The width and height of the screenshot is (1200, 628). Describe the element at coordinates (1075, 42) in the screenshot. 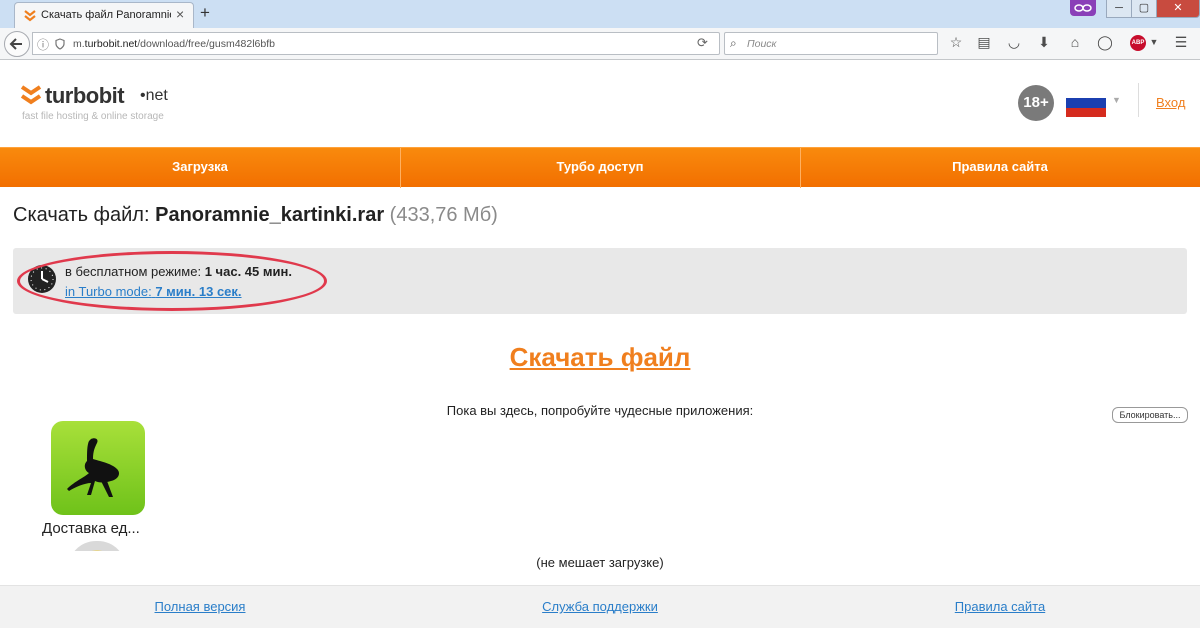

I see `home-icon: ⌂` at that location.